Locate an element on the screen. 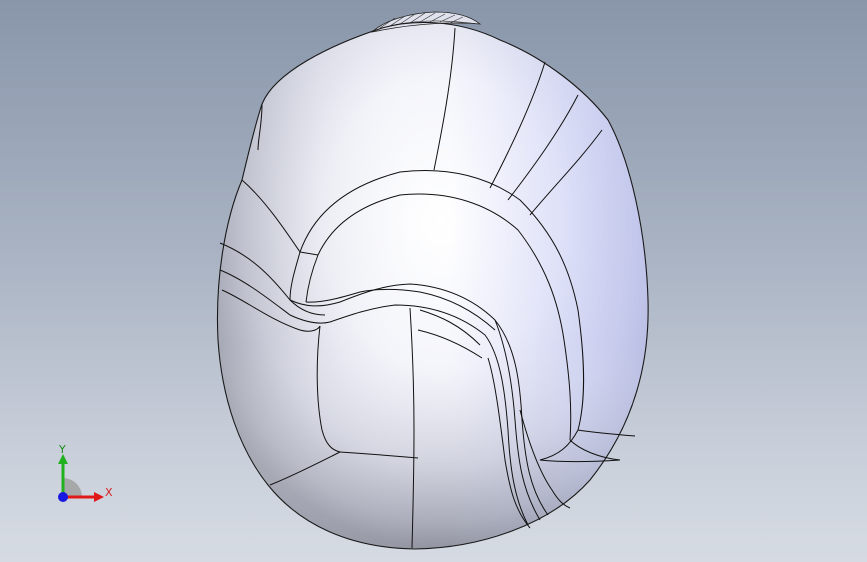 This screenshot has width=867, height=562. y-axis-label: Y is located at coordinates (62, 449).